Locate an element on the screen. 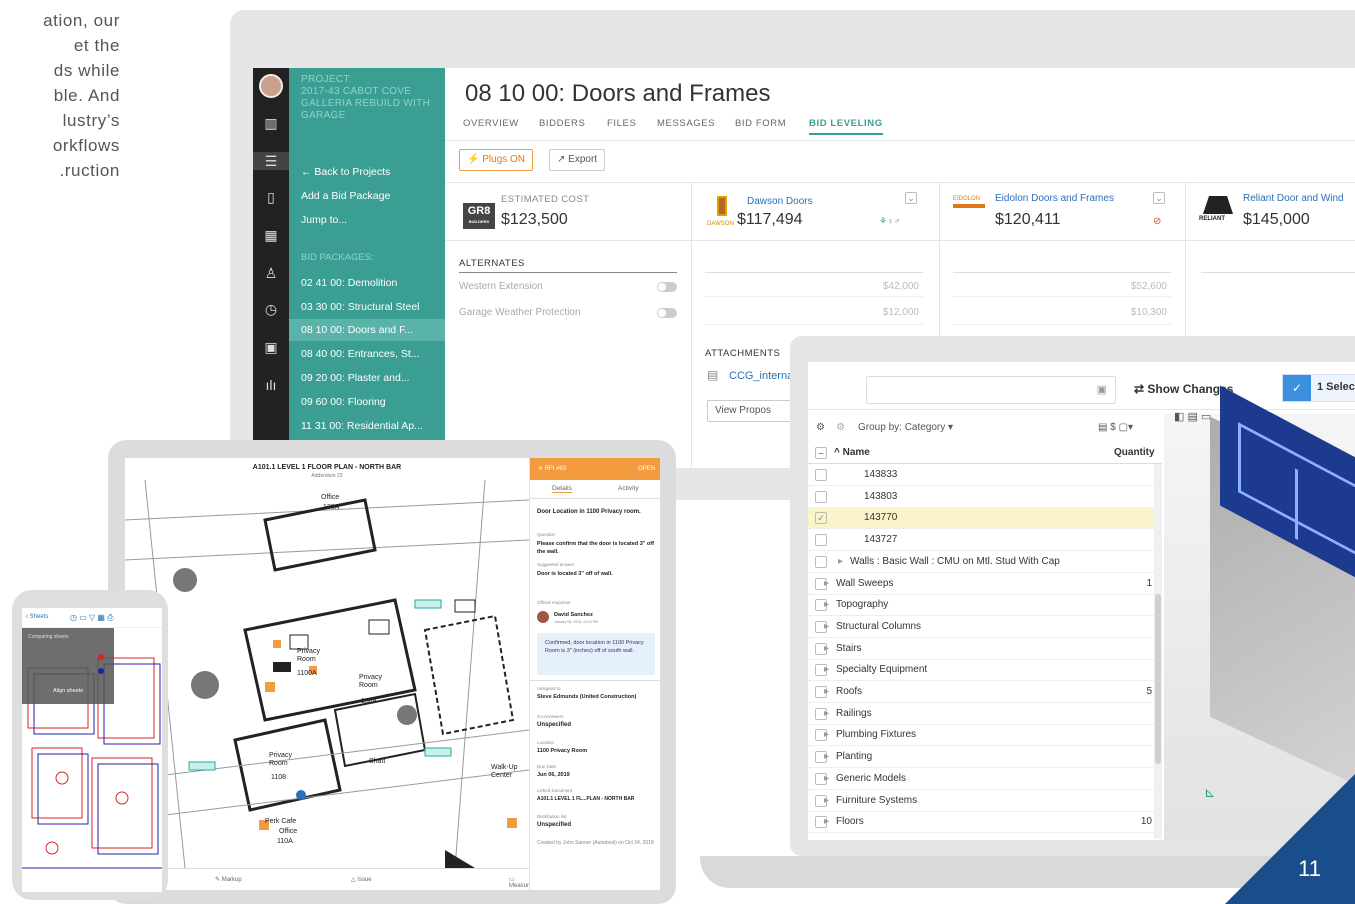 This screenshot has height=904, width=1355. tab-bid-leveling: BID LEVELING is located at coordinates (846, 126).